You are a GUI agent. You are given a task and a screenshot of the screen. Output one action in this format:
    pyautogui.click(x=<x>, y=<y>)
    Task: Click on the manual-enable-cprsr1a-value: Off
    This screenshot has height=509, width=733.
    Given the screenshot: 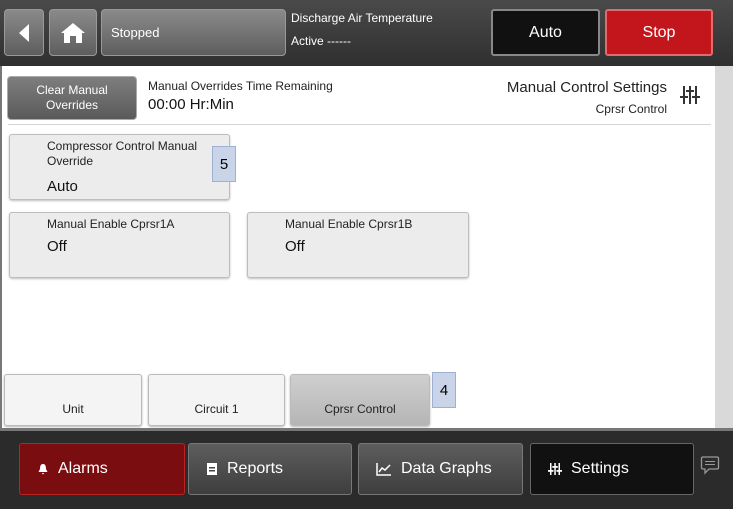 What is the action you would take?
    pyautogui.click(x=57, y=246)
    